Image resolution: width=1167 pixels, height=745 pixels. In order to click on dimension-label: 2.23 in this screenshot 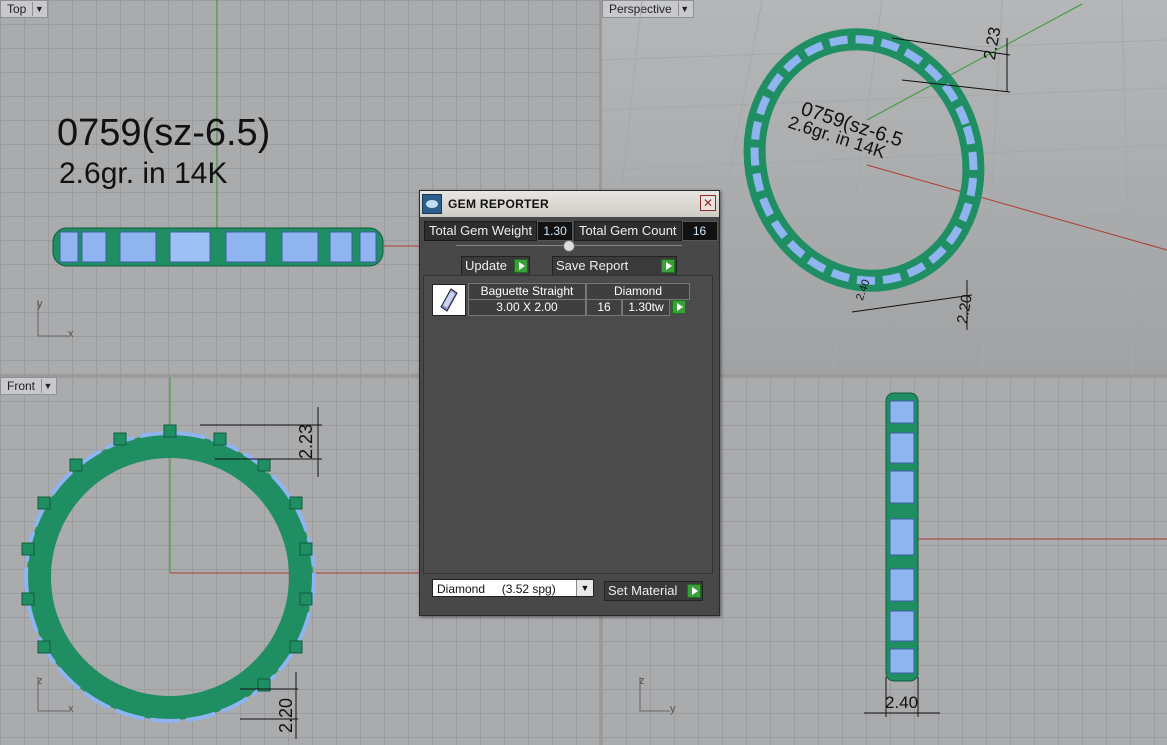, I will do `click(306, 441)`.